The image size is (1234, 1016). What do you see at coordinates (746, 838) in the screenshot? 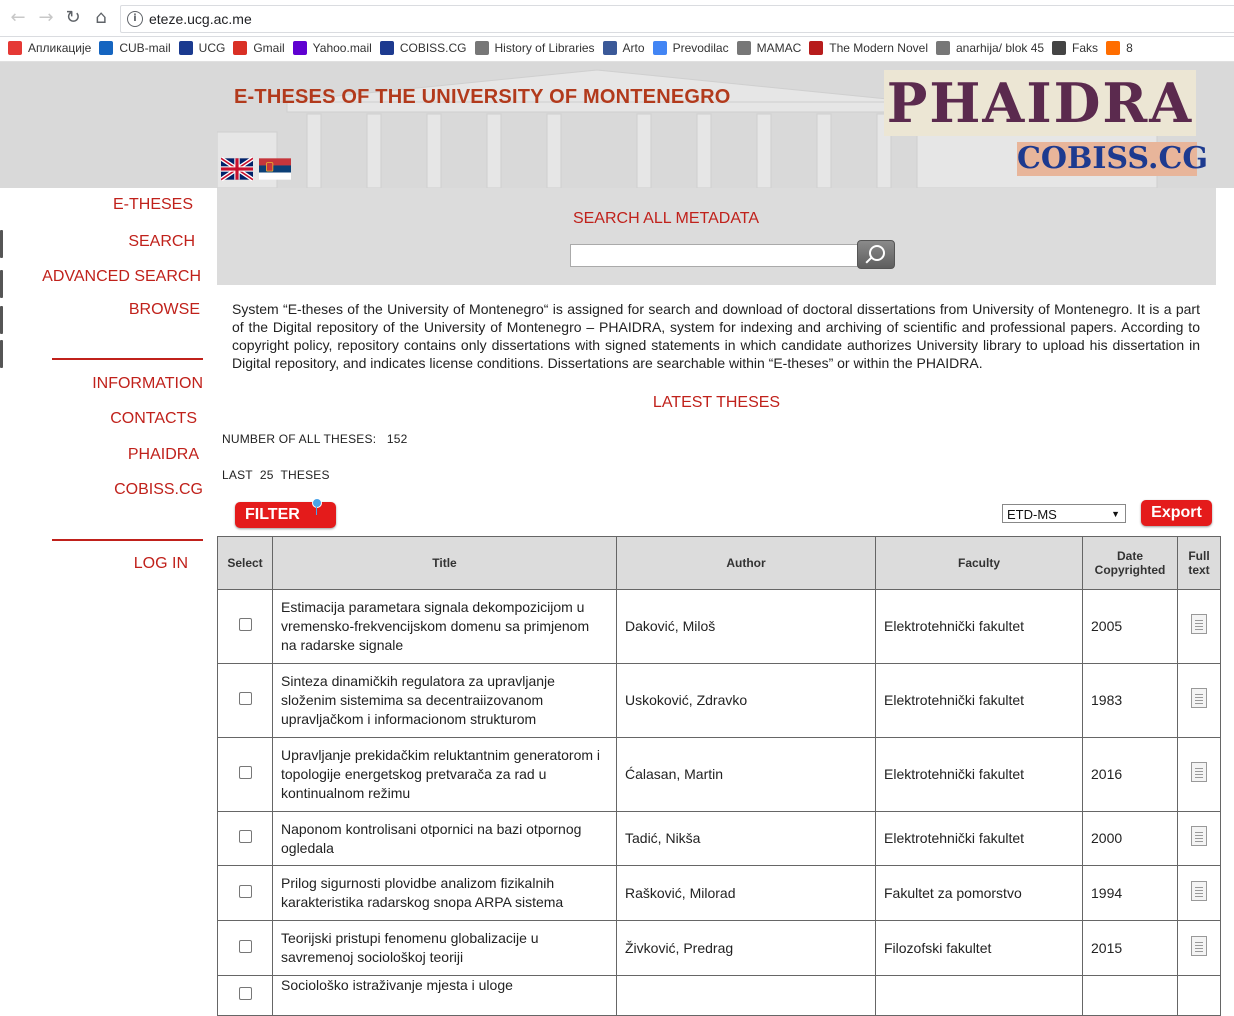
I see `thesis-author: Tadić, Nikša` at bounding box center [746, 838].